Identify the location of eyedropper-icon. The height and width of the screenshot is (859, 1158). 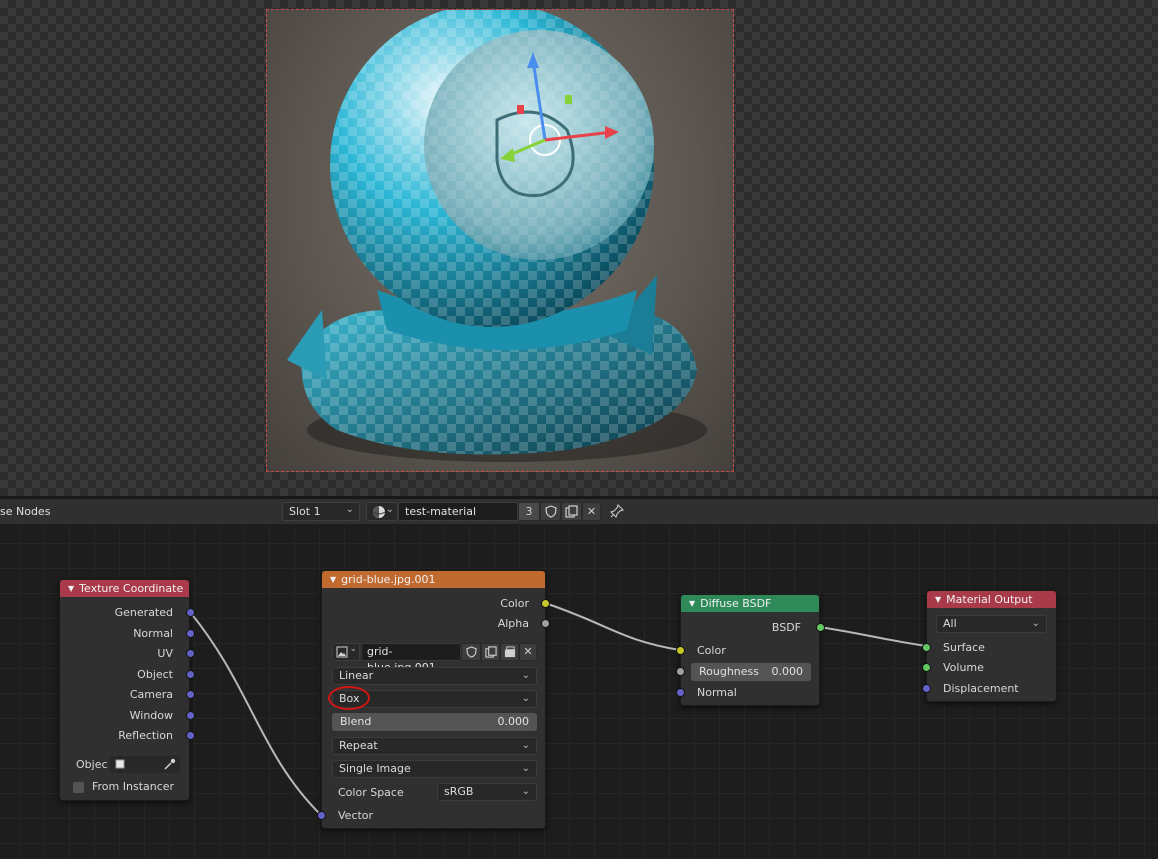
(169, 764).